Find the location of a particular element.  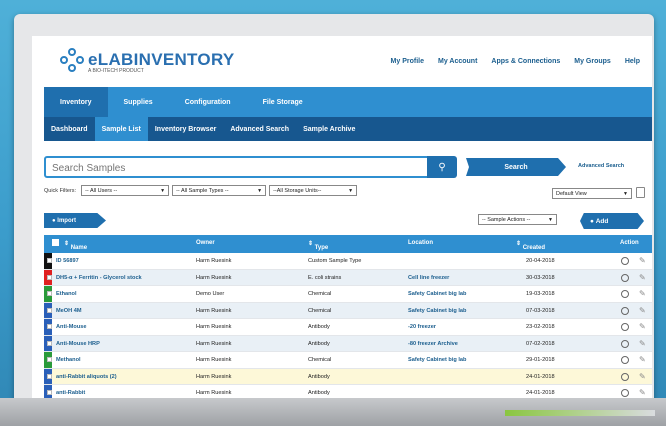

advanced-search-link: Advanced Search is located at coordinates (601, 166).